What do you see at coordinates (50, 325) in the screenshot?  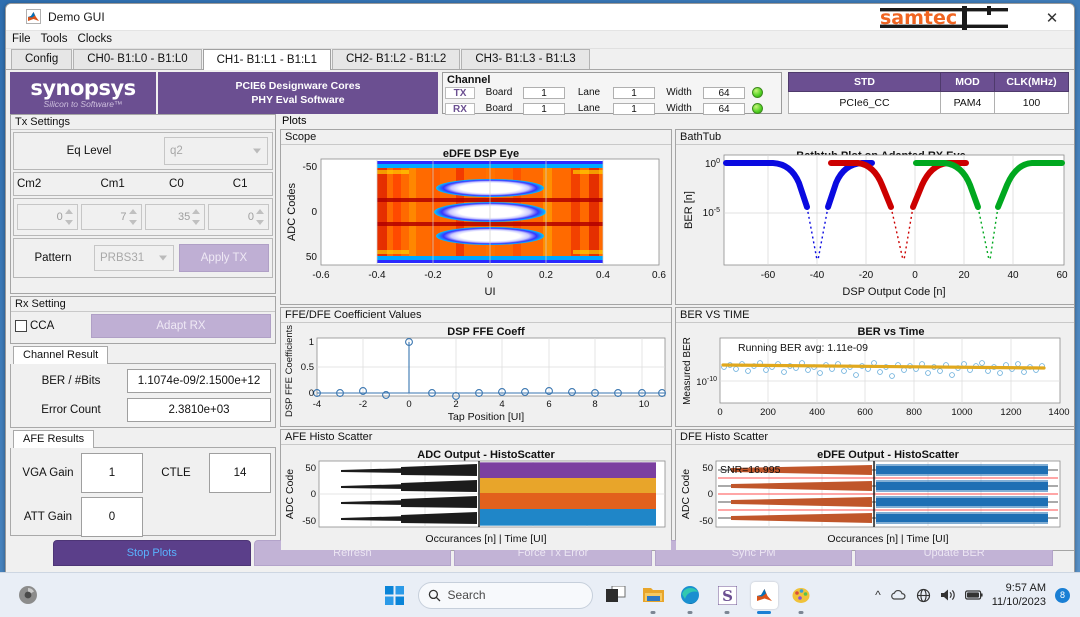 I see `cca-checkbox-wrapper: CCA` at bounding box center [50, 325].